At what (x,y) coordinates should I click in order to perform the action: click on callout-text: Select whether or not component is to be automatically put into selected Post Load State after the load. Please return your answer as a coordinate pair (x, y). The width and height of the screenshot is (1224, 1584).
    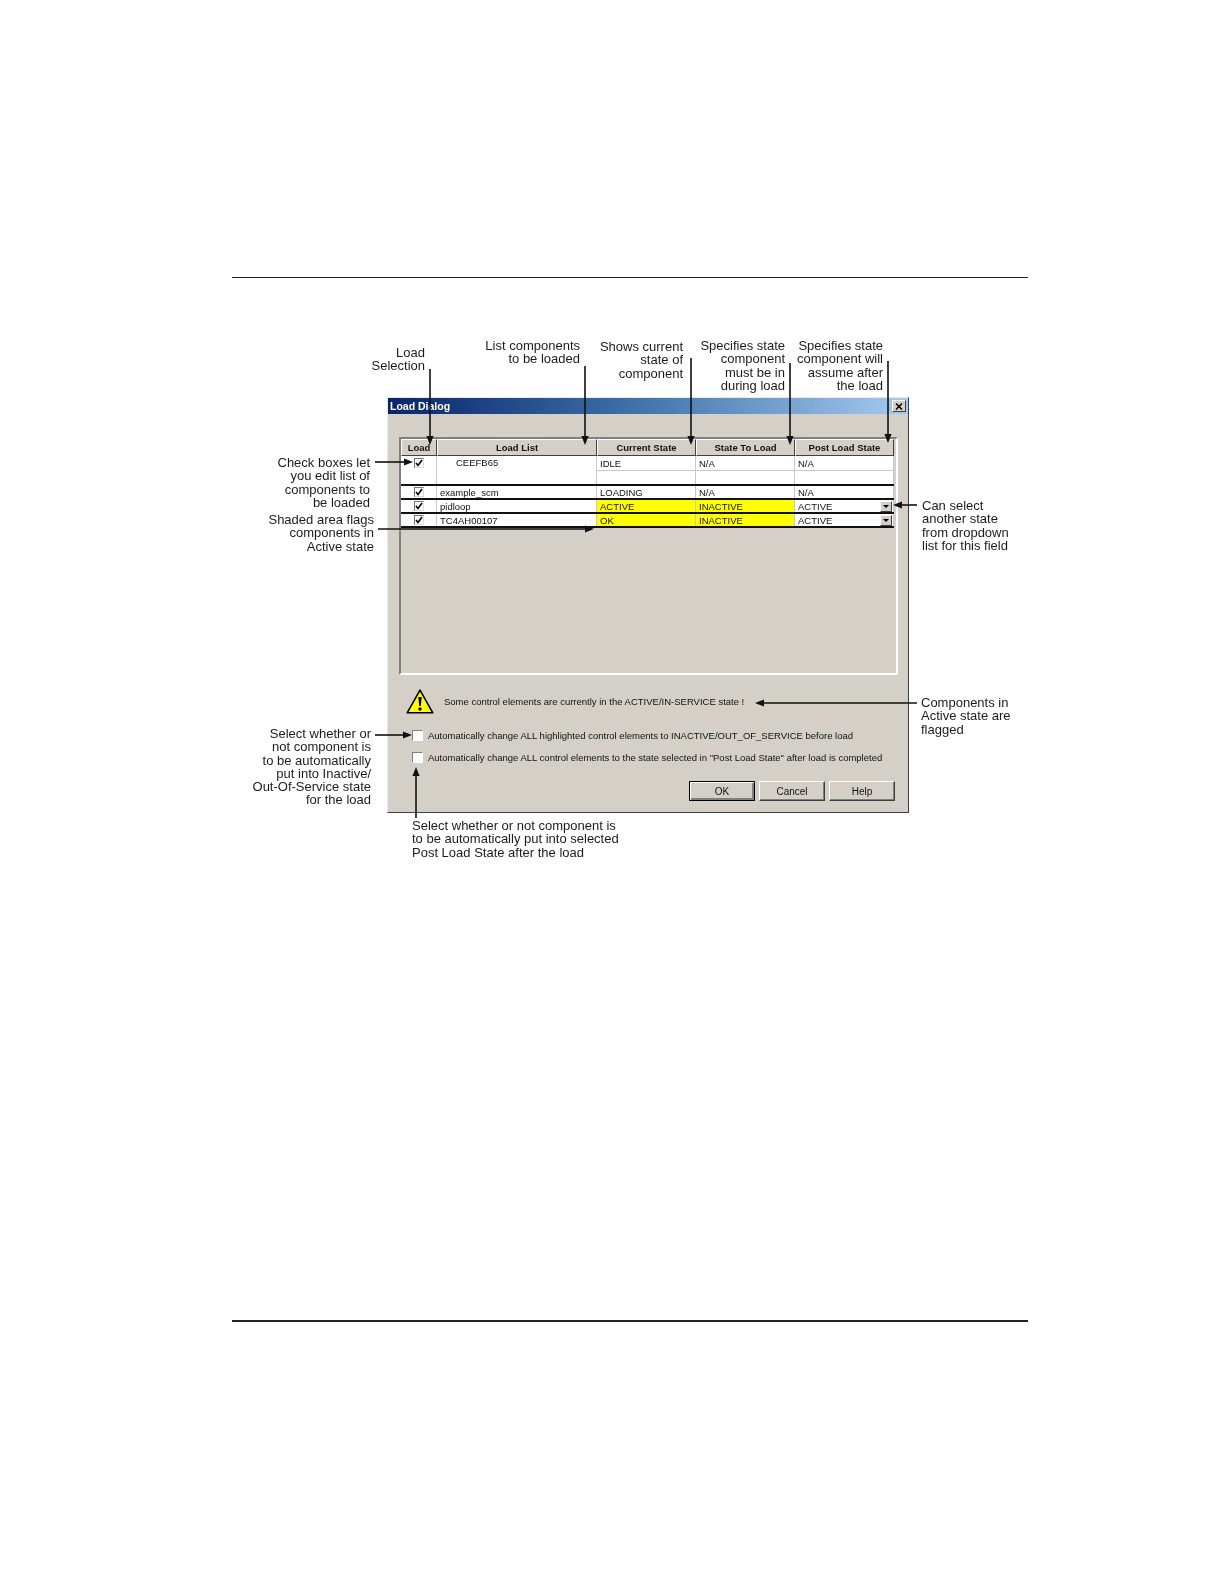
    Looking at the image, I should click on (515, 839).